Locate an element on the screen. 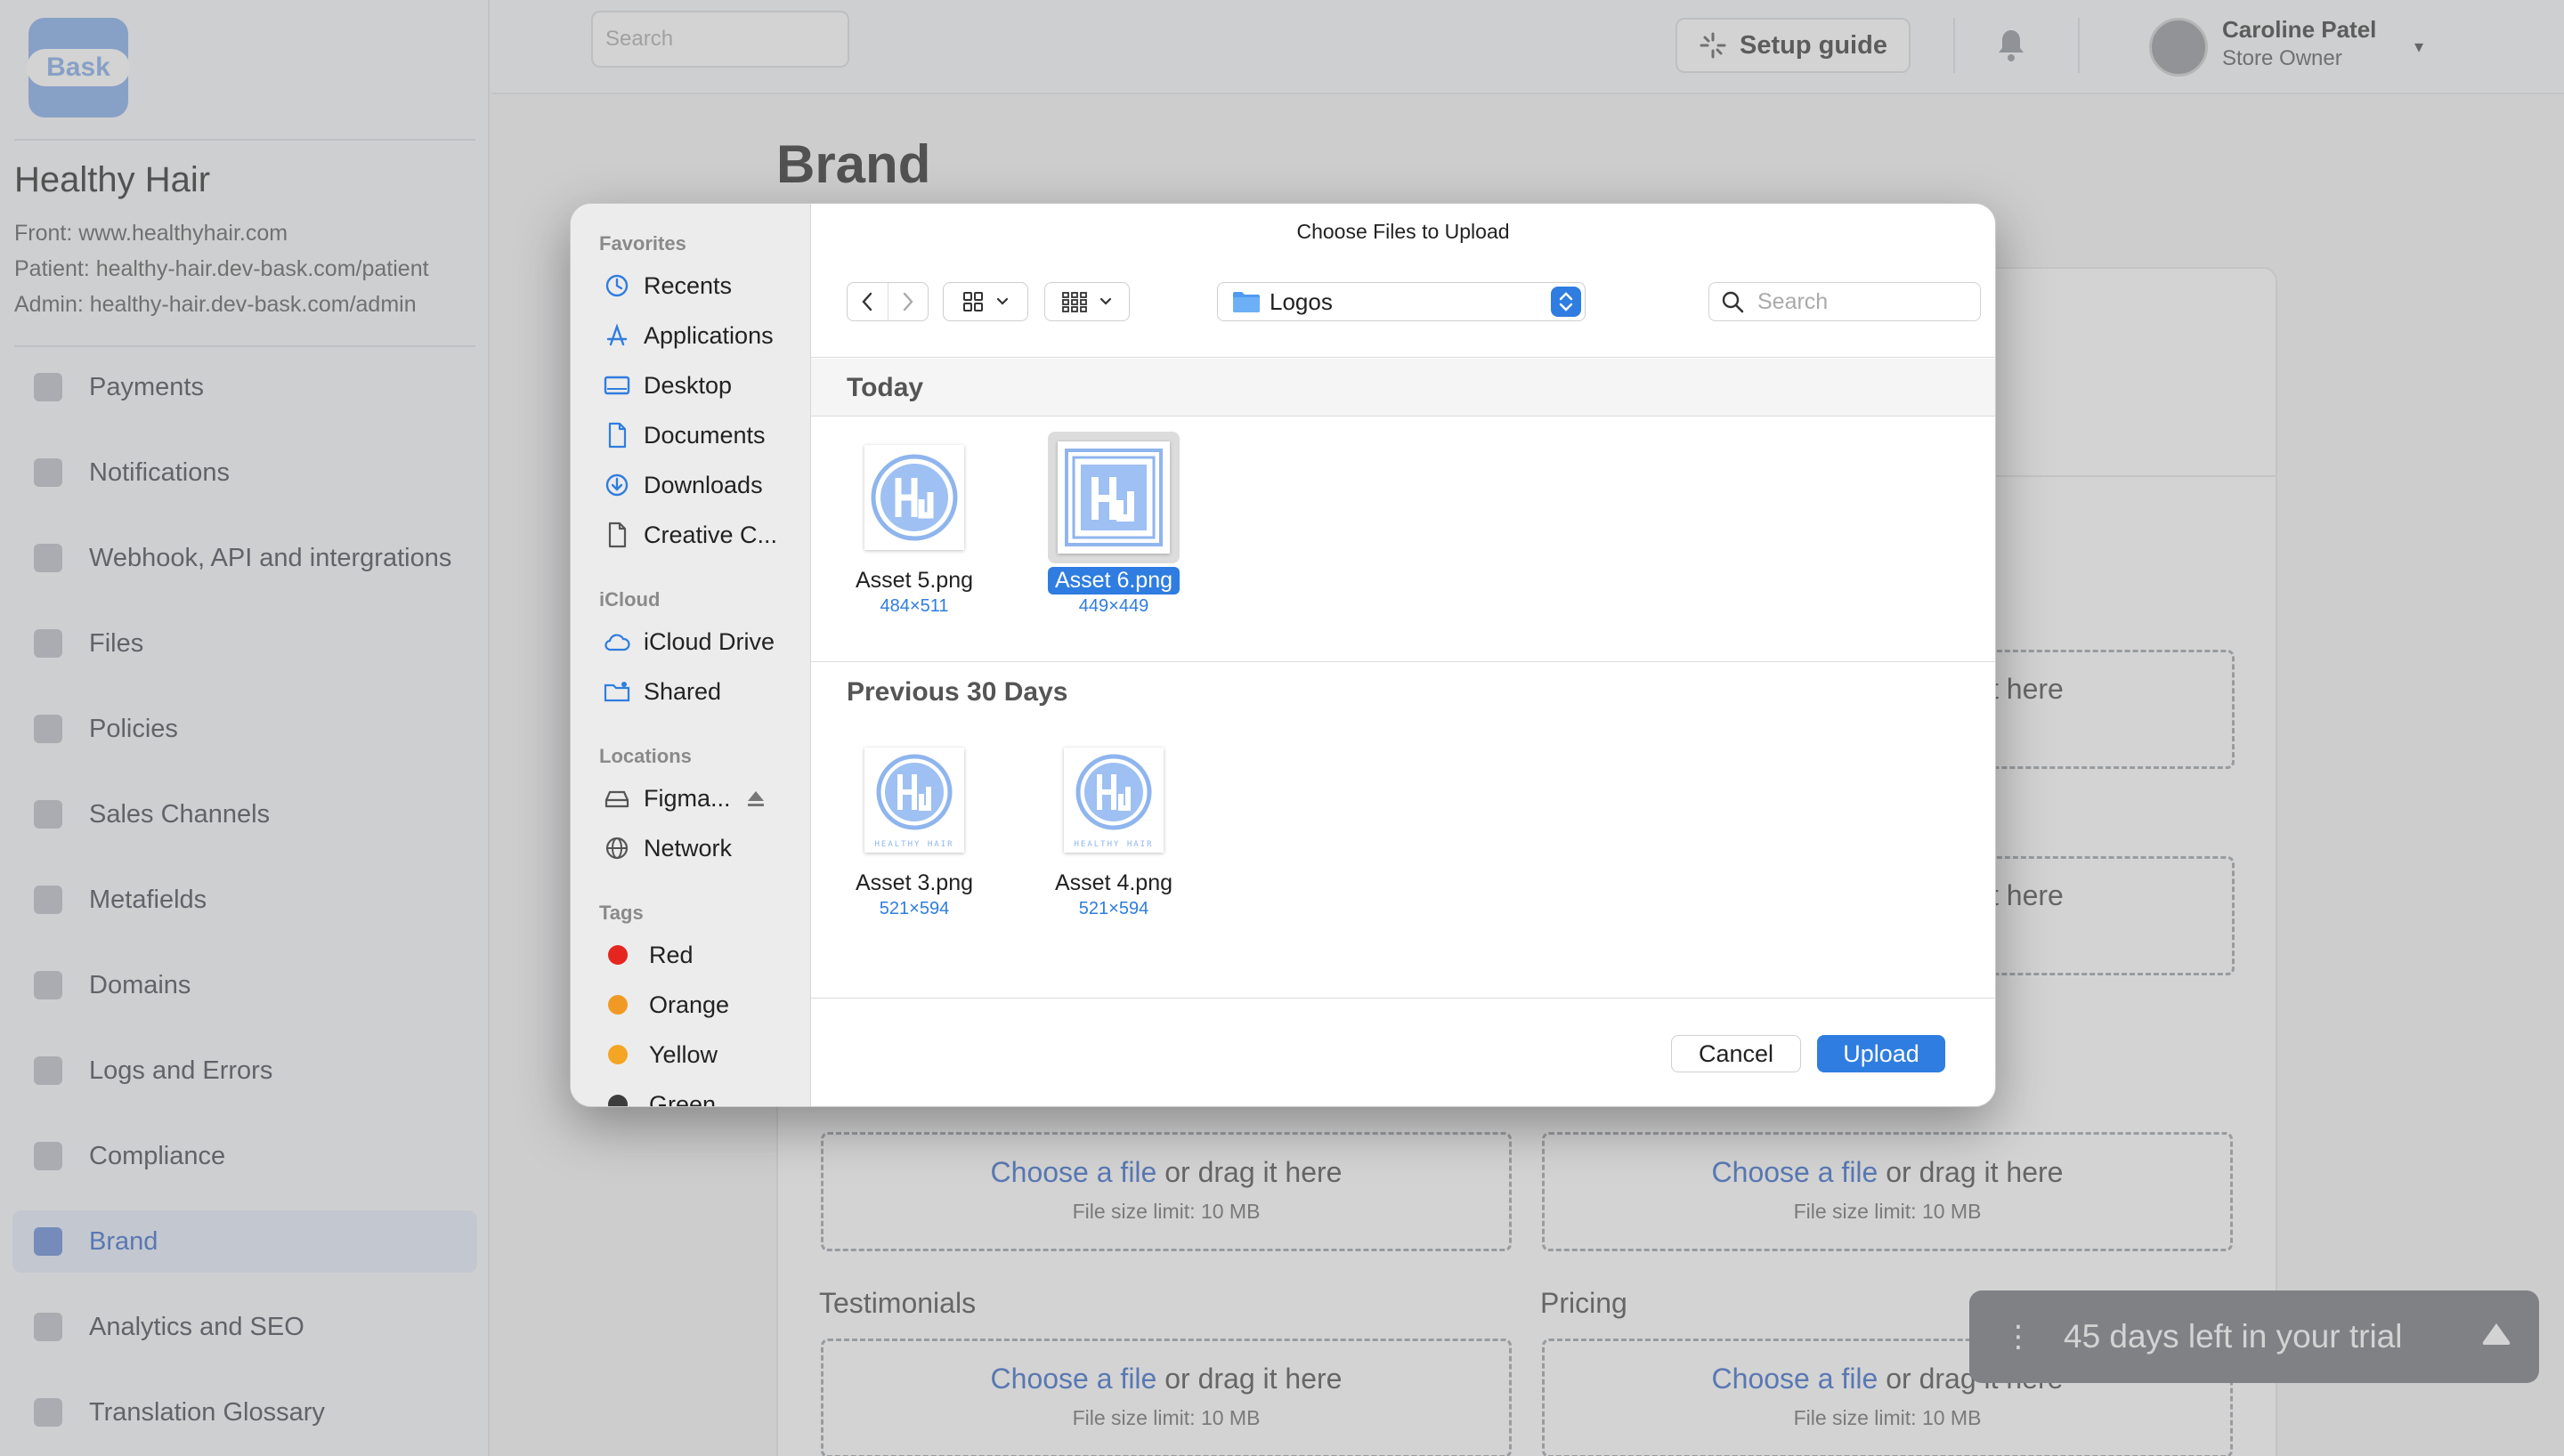 Image resolution: width=2564 pixels, height=1456 pixels. sidebar-item-downloads: Downloads is located at coordinates (701, 485).